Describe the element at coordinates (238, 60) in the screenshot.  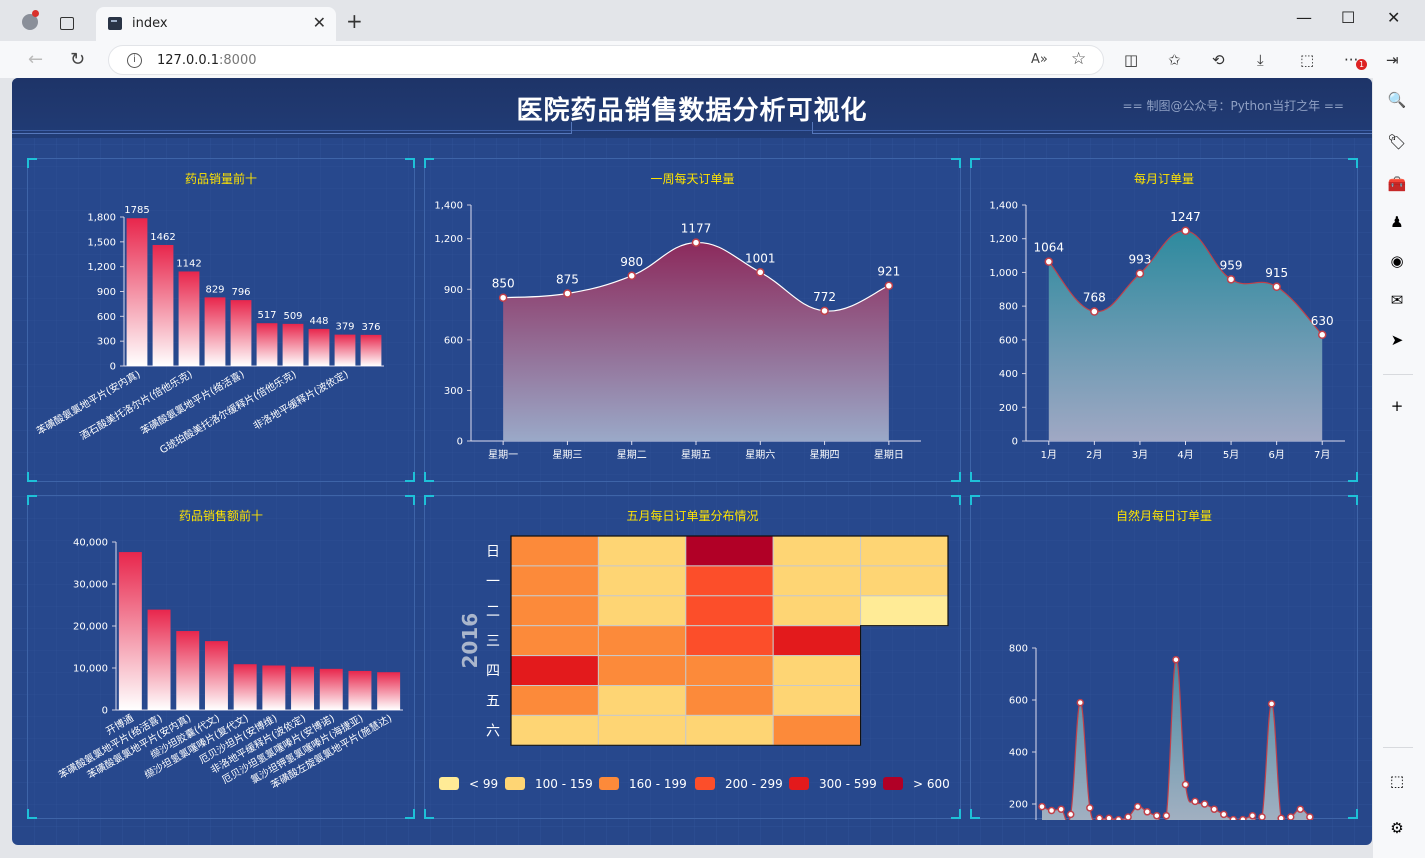
I see `url-port: :8000` at that location.